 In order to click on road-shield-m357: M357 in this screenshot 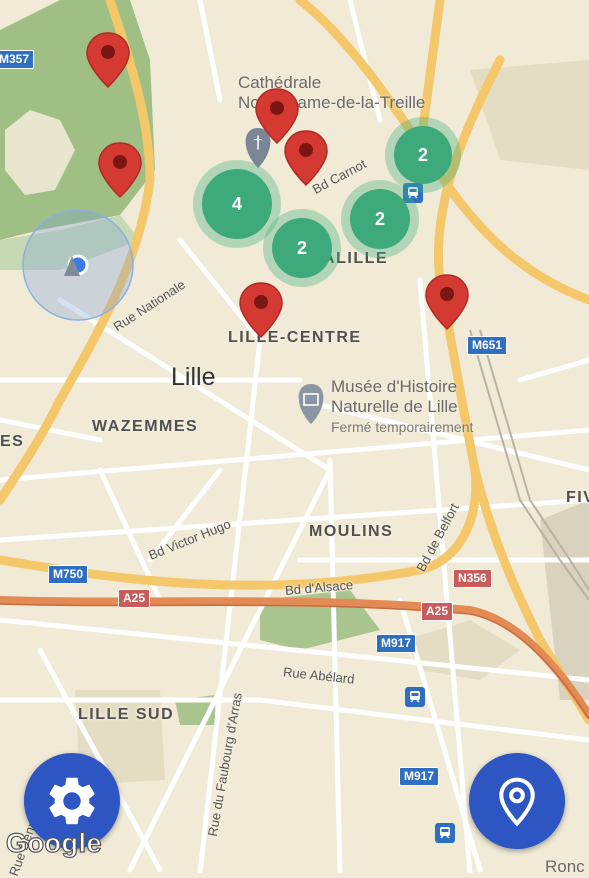, I will do `click(17, 59)`.